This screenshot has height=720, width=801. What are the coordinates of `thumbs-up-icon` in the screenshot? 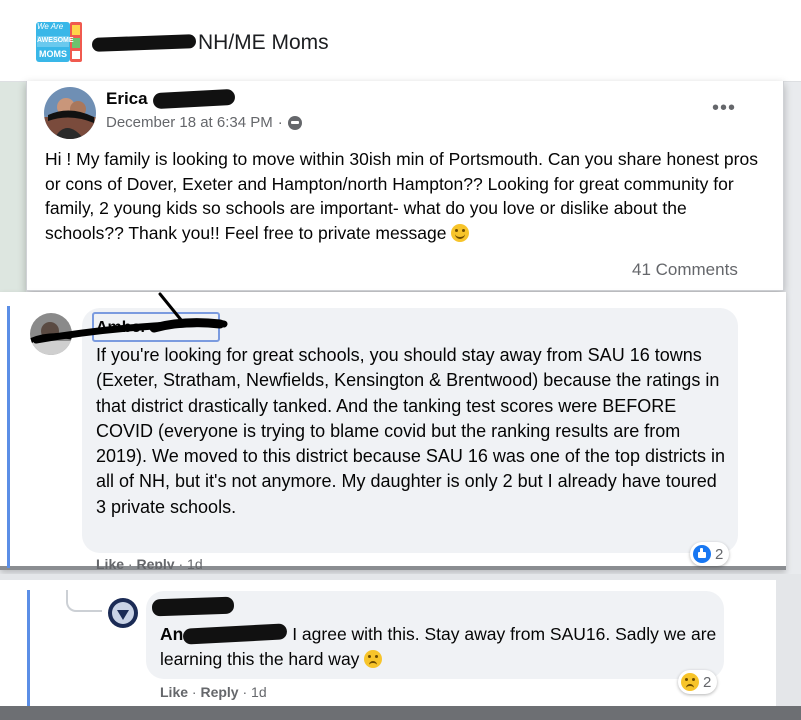 It's located at (702, 554).